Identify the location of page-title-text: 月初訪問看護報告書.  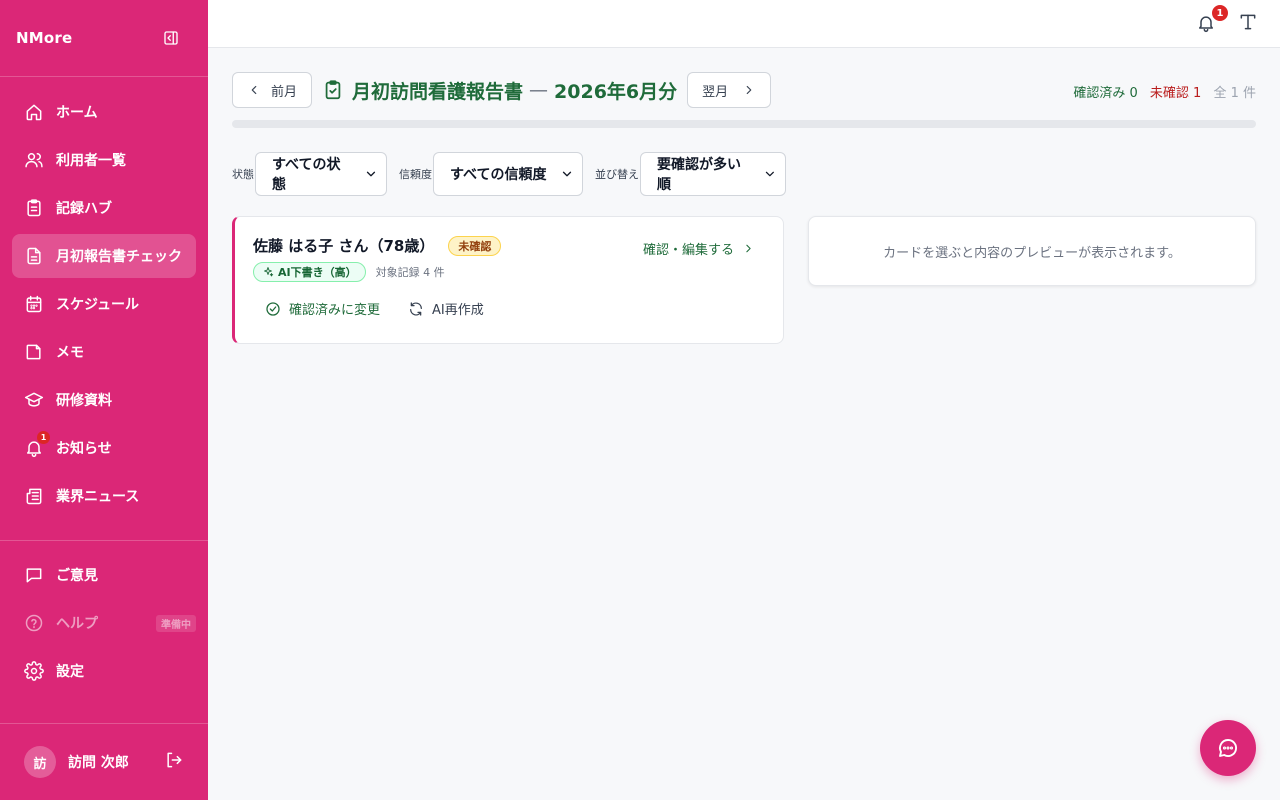
(438, 91).